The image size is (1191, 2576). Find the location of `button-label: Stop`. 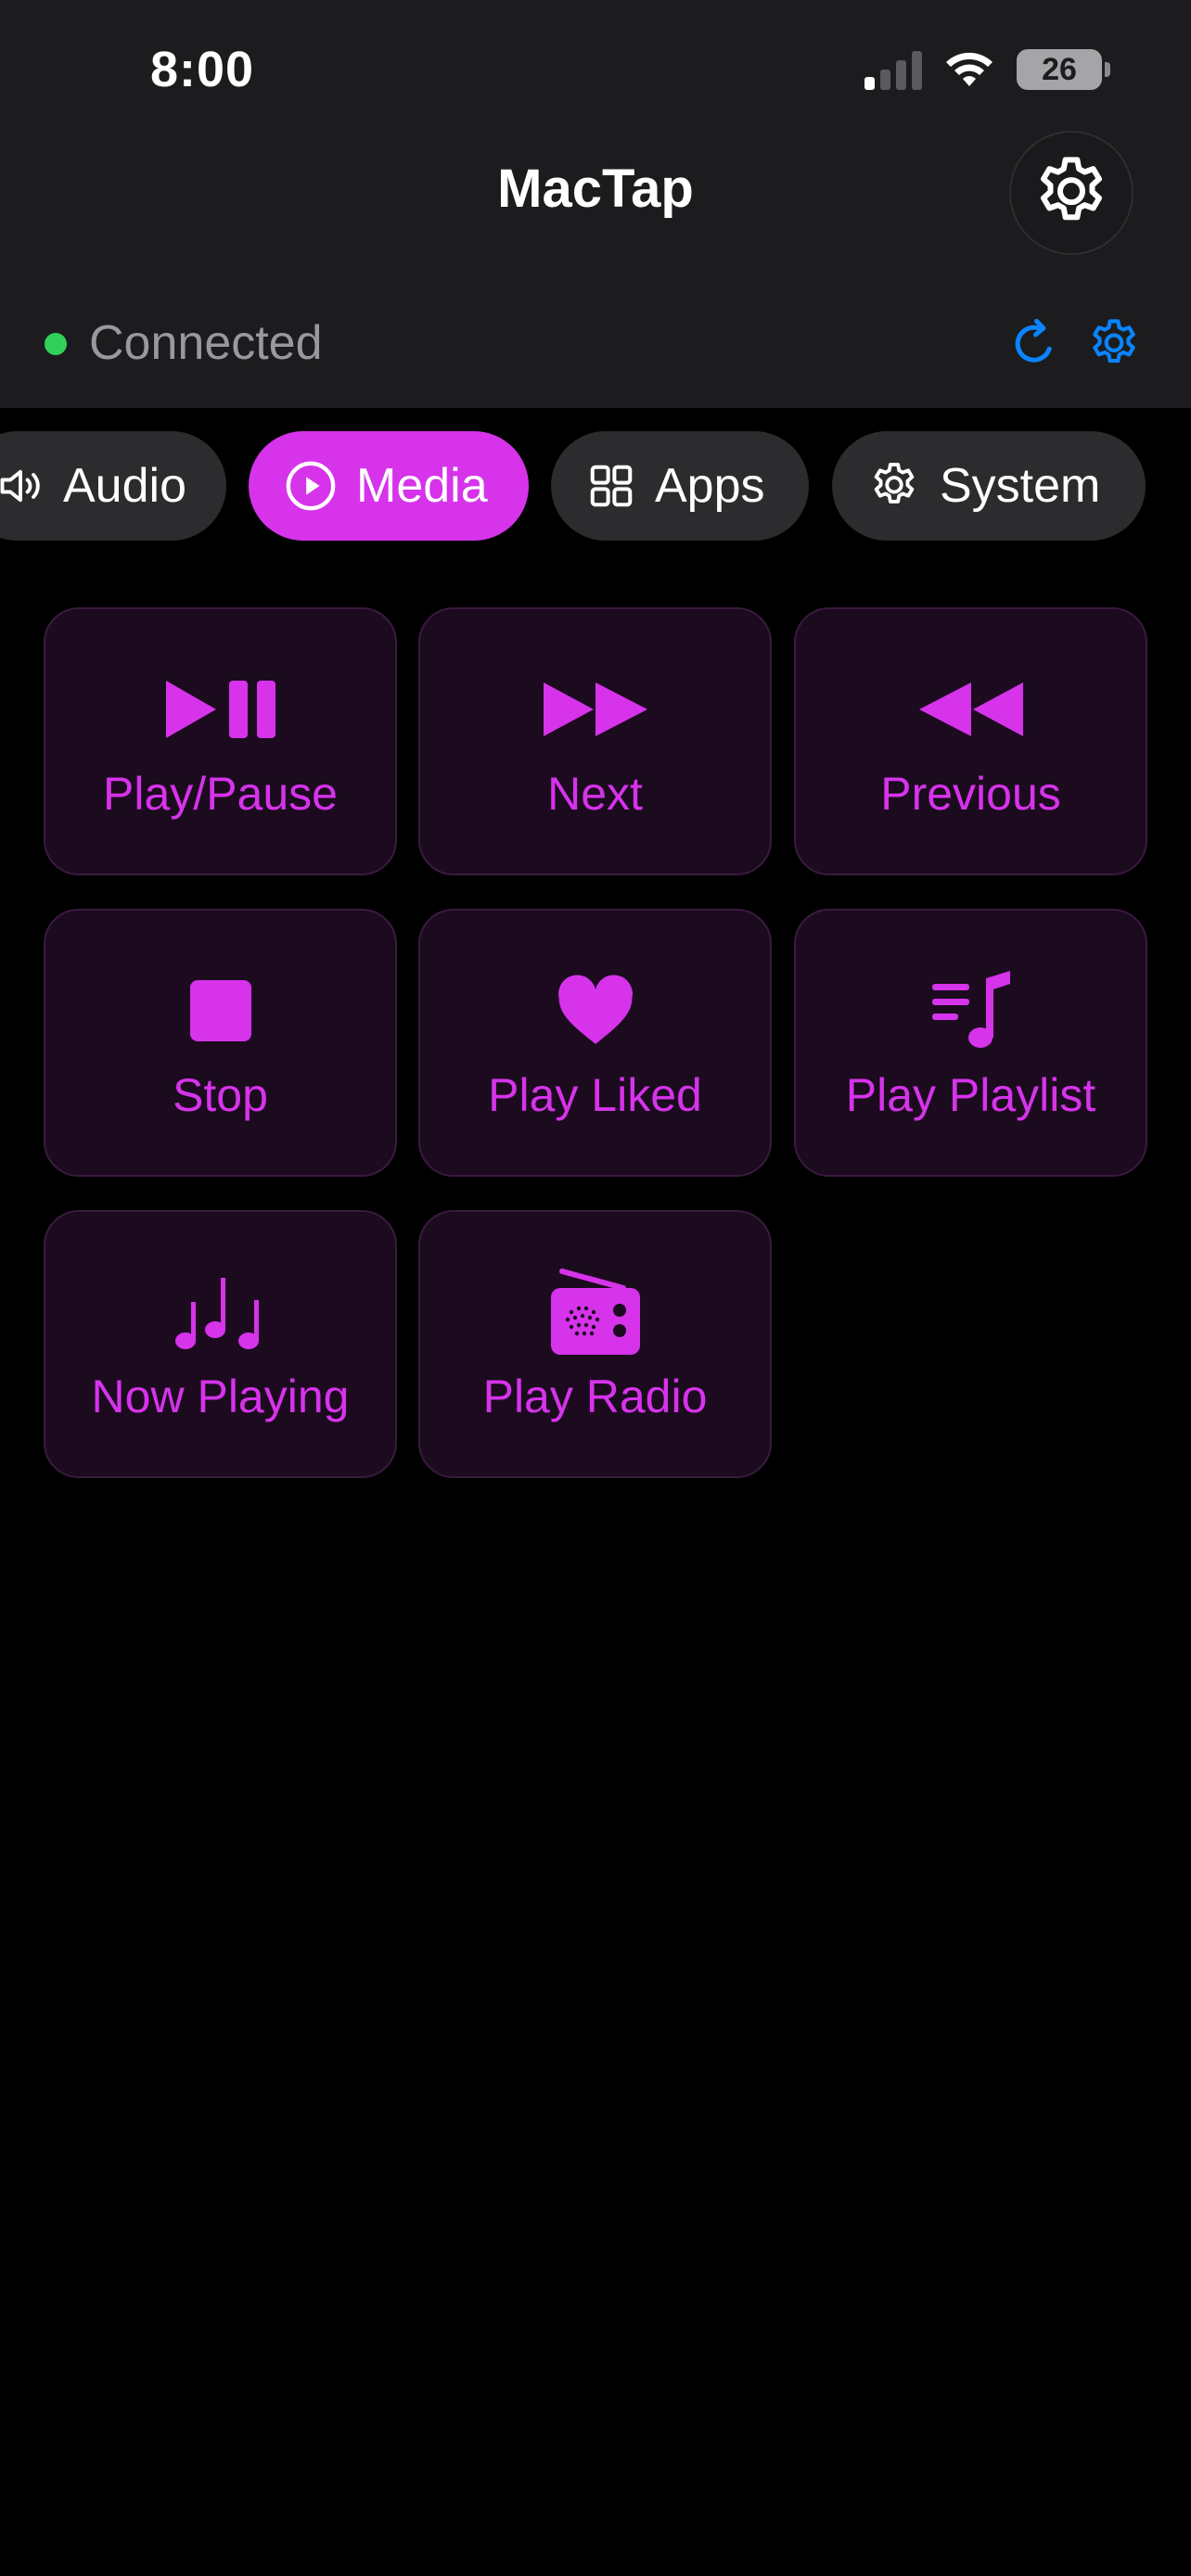

button-label: Stop is located at coordinates (220, 1095).